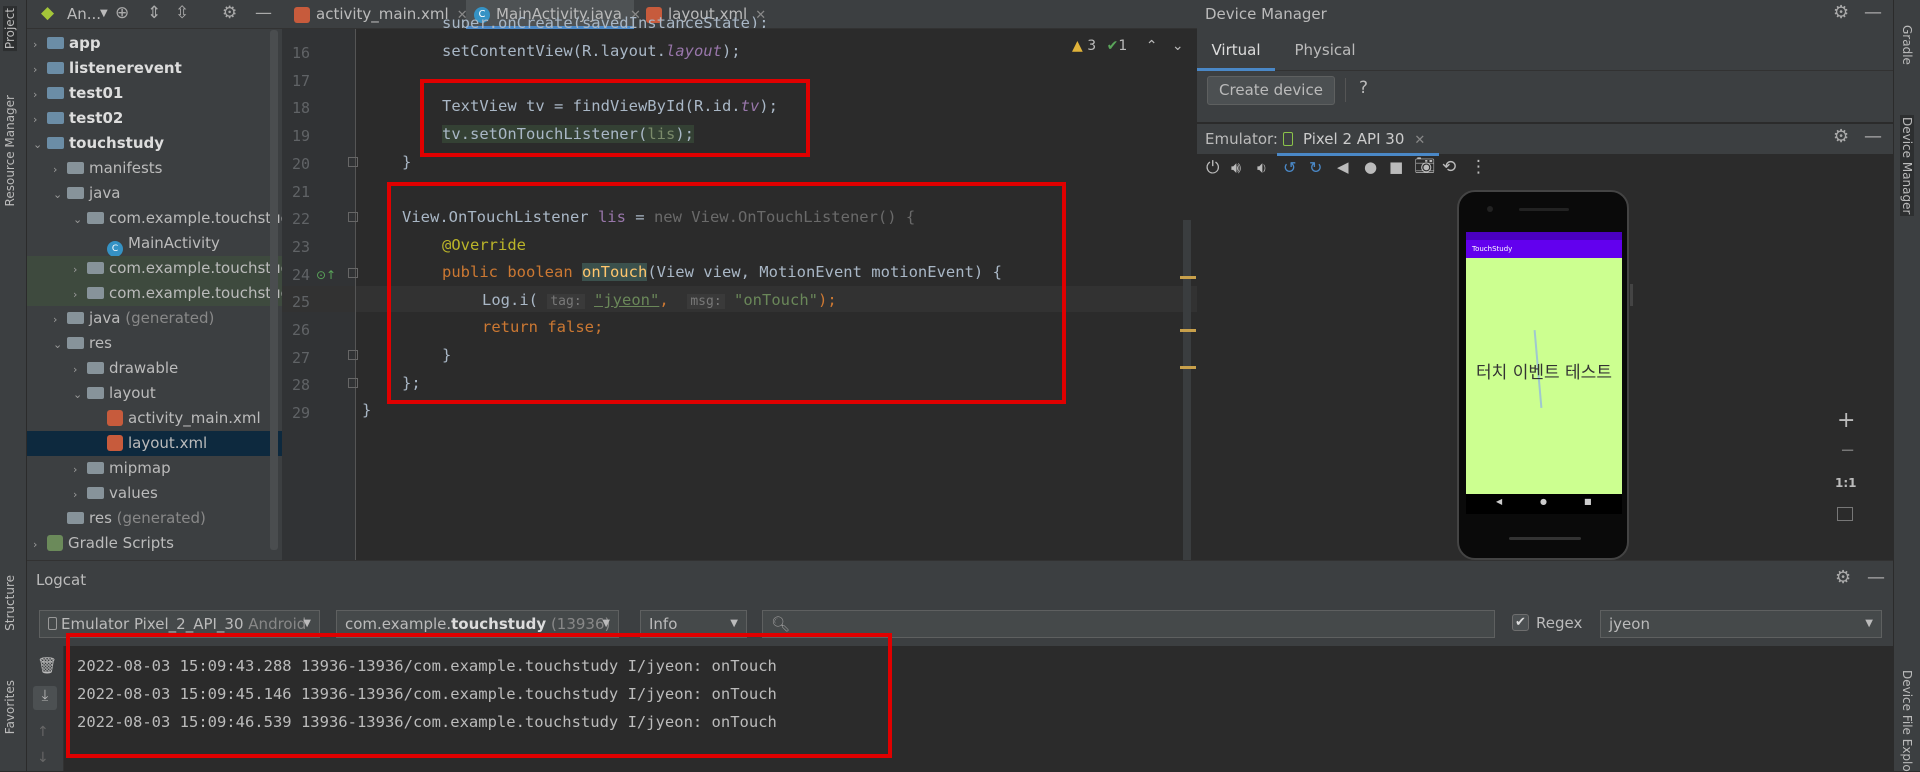 The height and width of the screenshot is (772, 1920). Describe the element at coordinates (161, 518) in the screenshot. I see `tree-item-suffix: (generated)` at that location.